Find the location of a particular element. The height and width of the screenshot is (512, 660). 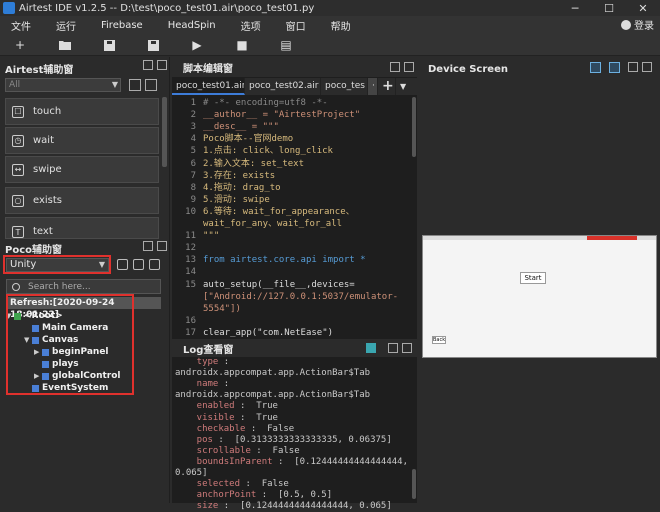

code-text: wait_for_any、wait_for_all is located at coordinates (273, 224).